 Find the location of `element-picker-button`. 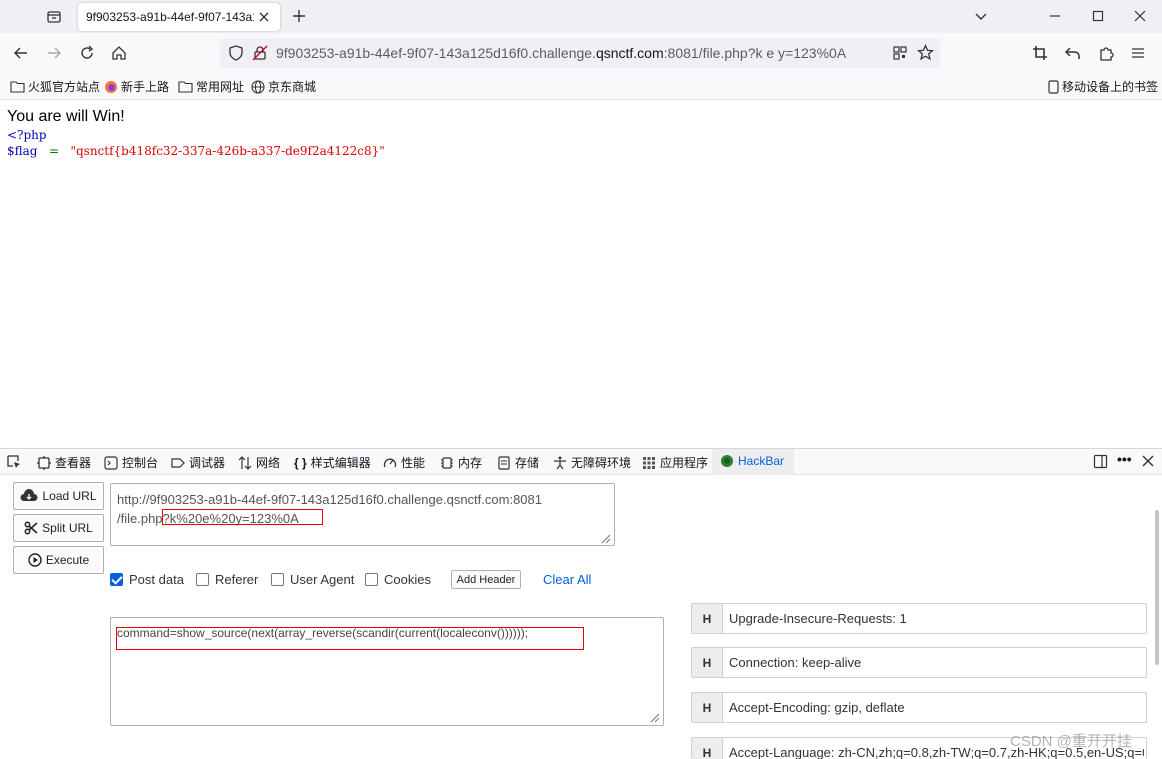

element-picker-button is located at coordinates (14, 462).